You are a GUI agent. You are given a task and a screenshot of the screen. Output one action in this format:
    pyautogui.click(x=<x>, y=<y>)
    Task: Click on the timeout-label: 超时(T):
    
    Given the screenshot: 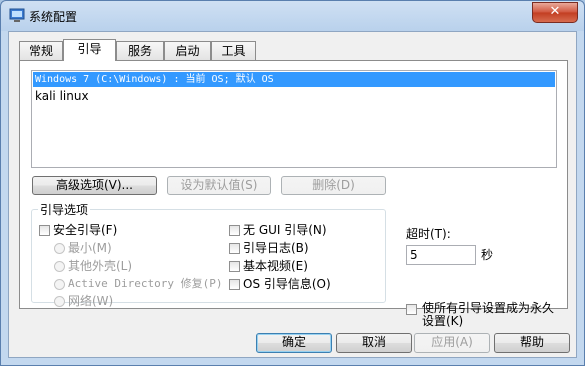 What is the action you would take?
    pyautogui.click(x=428, y=234)
    